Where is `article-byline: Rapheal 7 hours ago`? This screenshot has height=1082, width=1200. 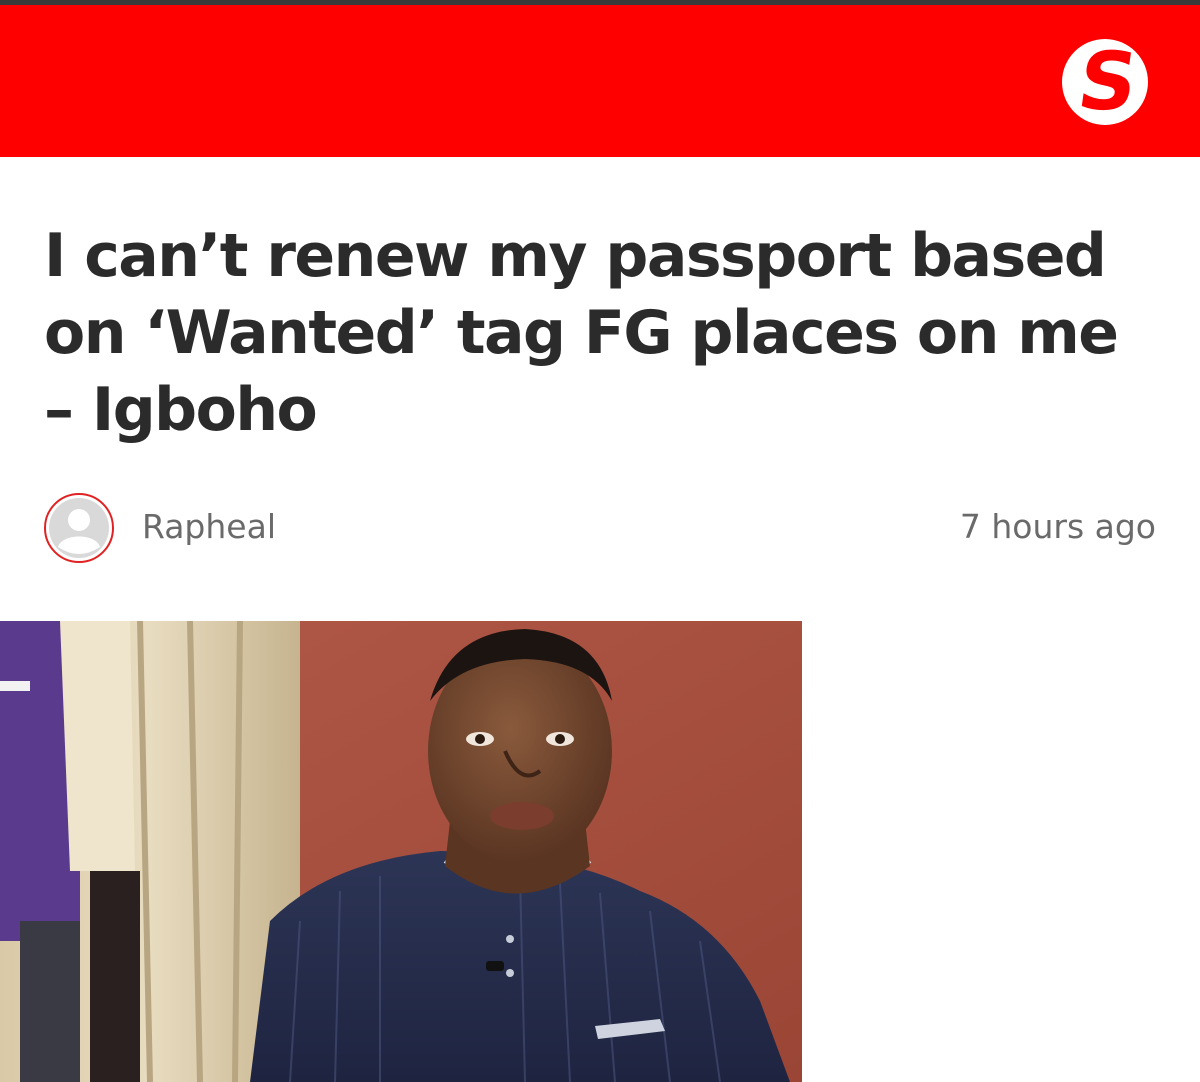 article-byline: Rapheal 7 hours ago is located at coordinates (600, 528).